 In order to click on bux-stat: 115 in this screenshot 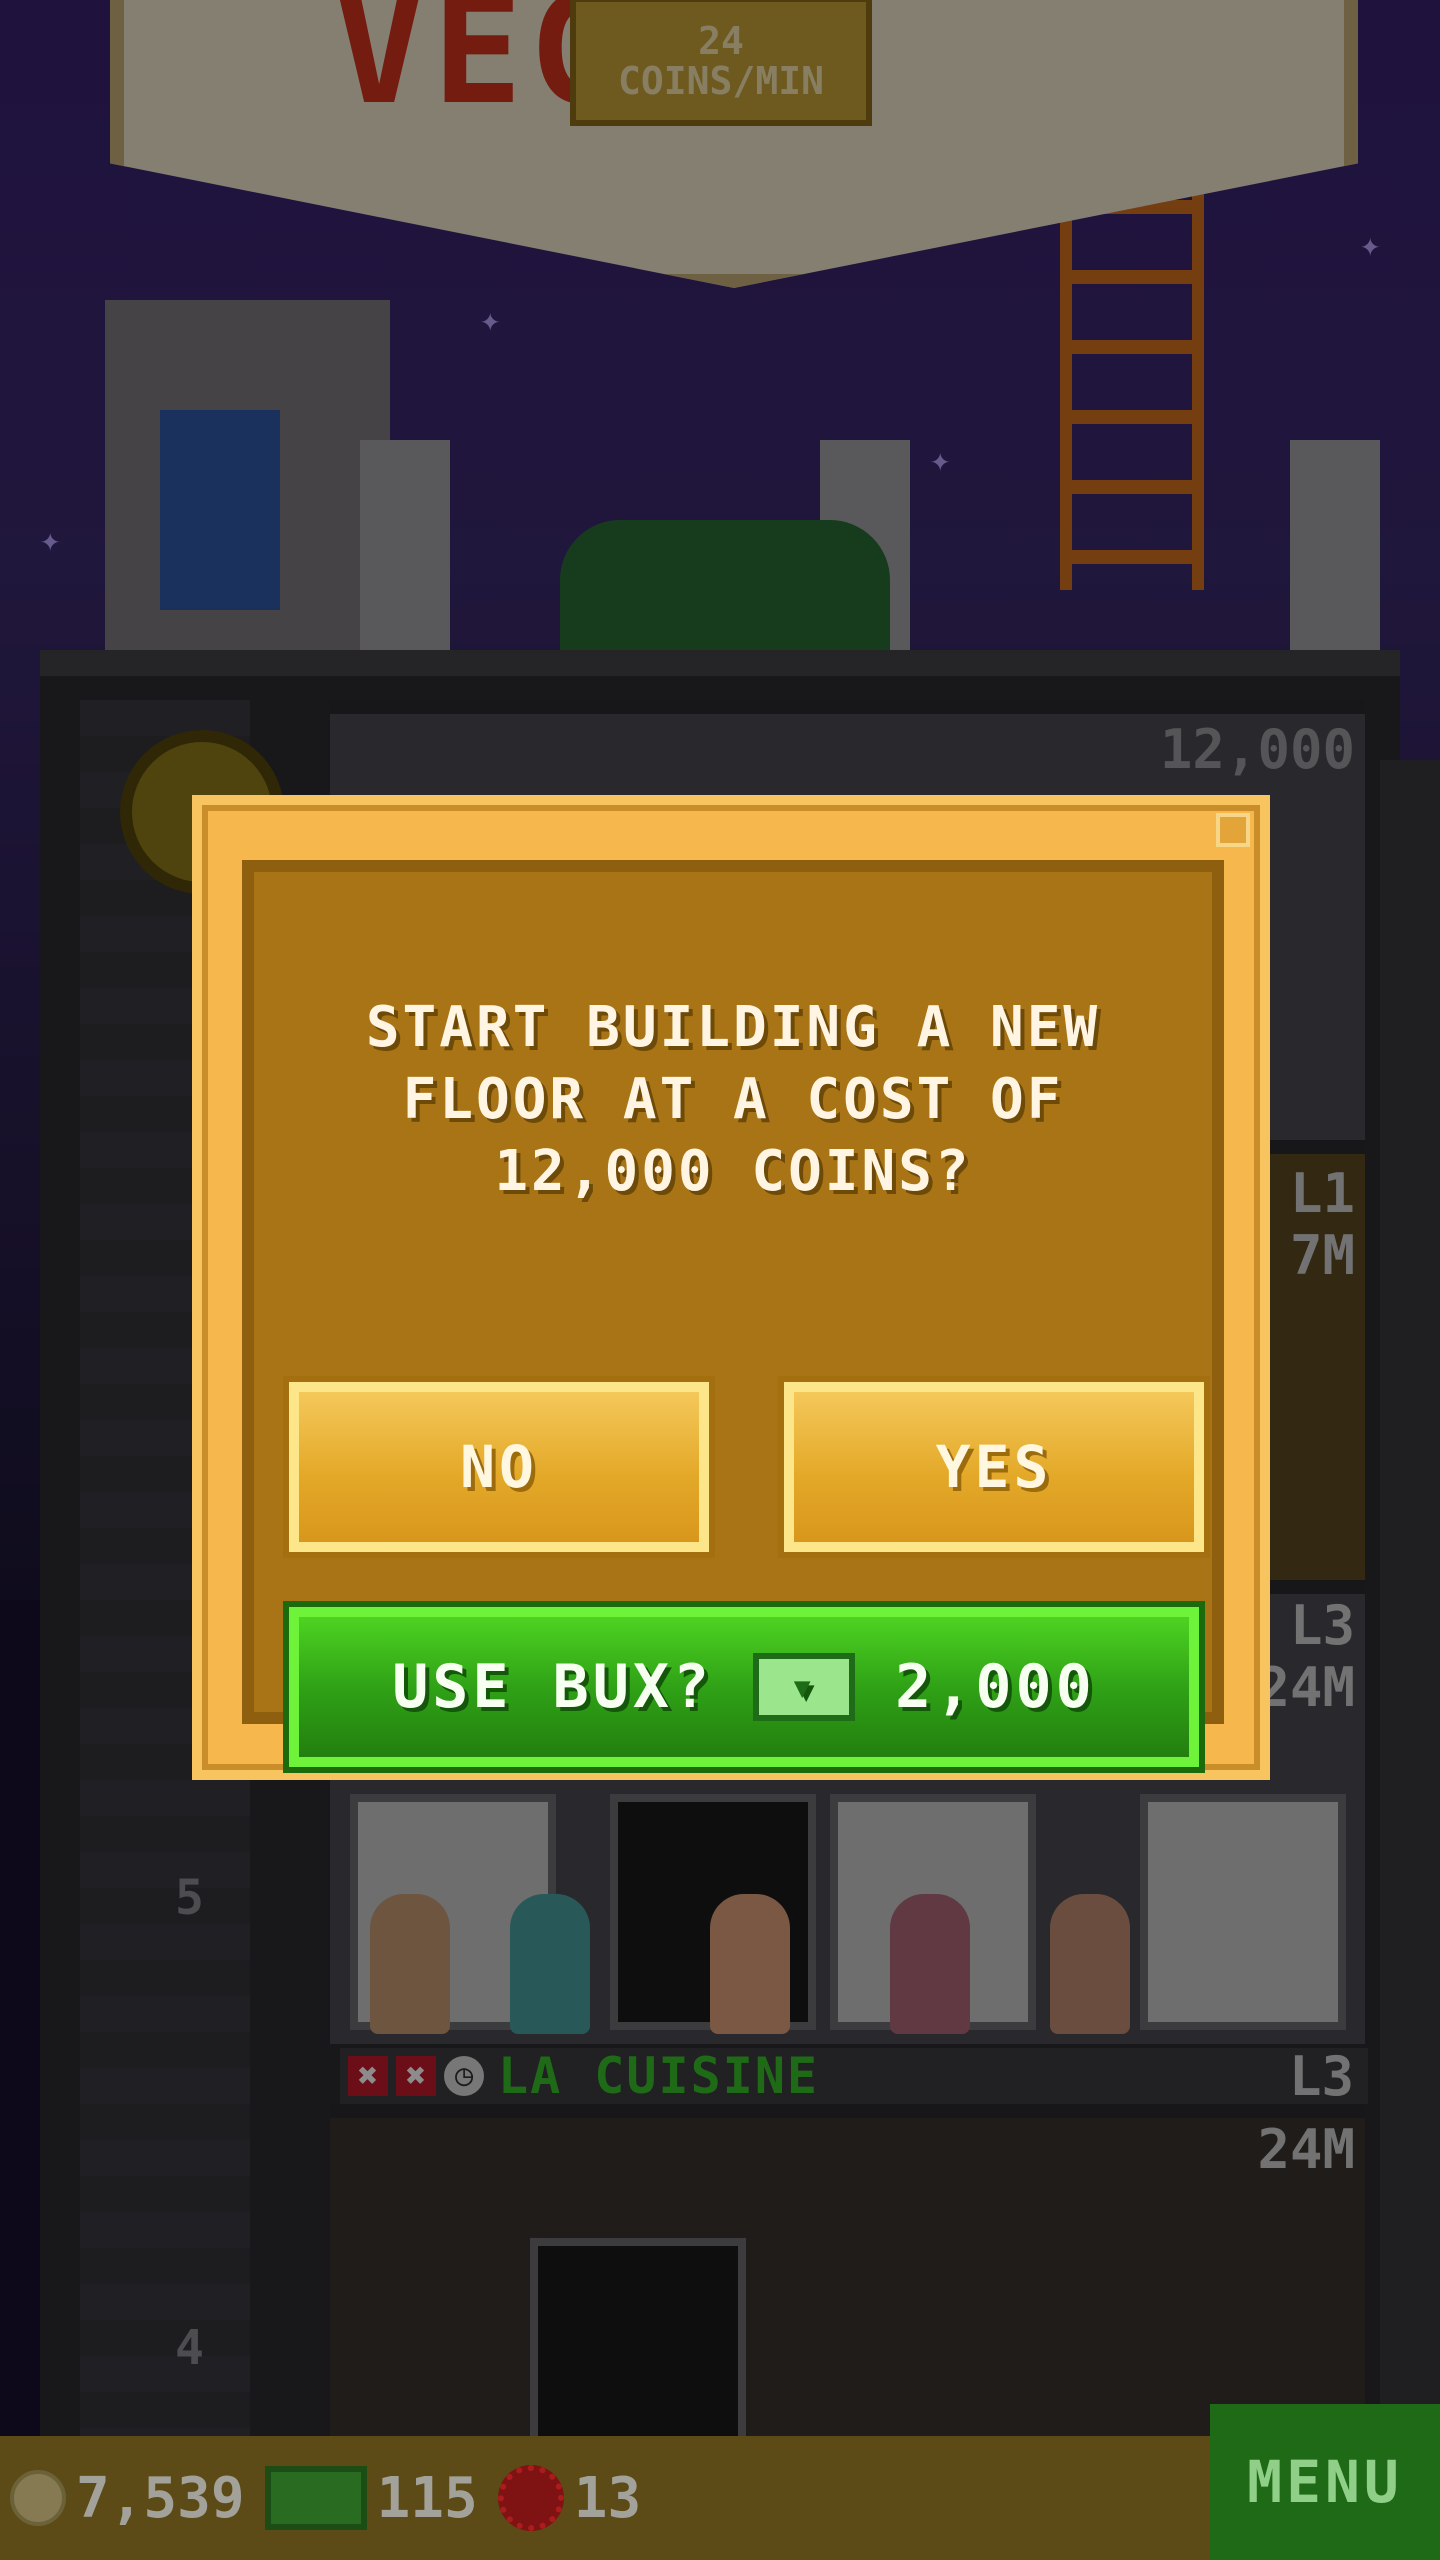, I will do `click(371, 2498)`.